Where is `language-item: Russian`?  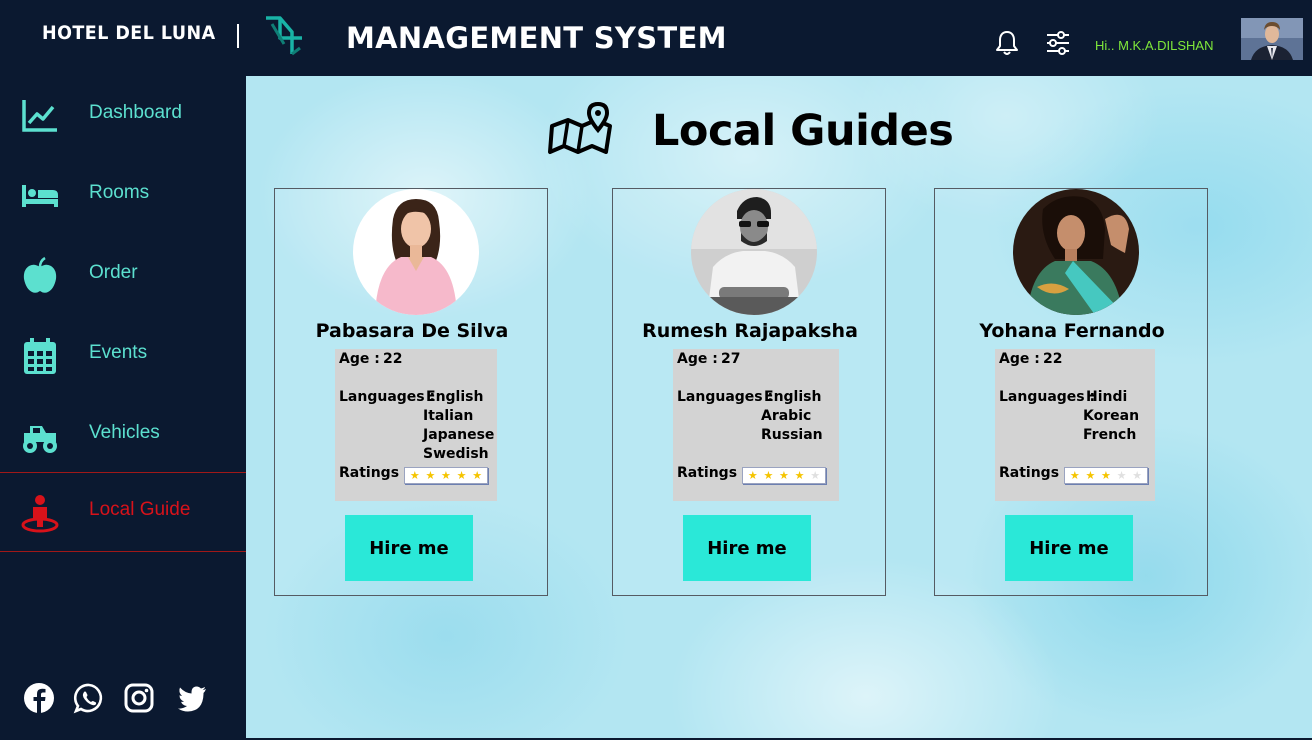
language-item: Russian is located at coordinates (792, 435).